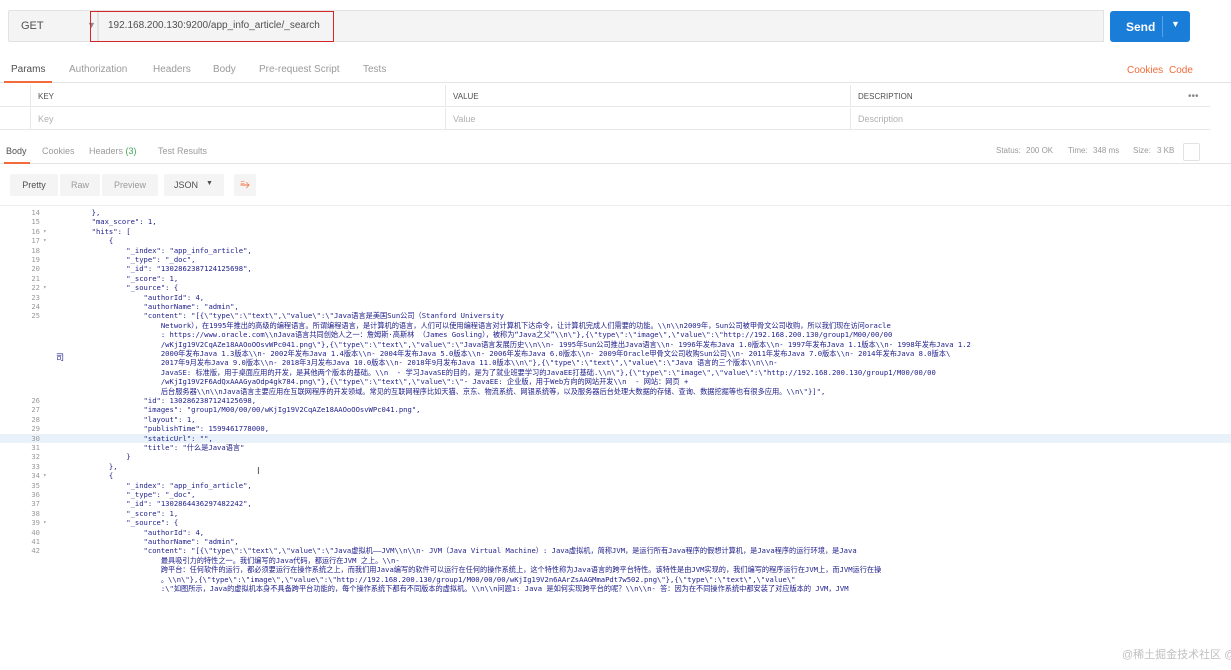 This screenshot has height=670, width=1231. Describe the element at coordinates (1040, 150) in the screenshot. I see `status-value: 200 OK` at that location.